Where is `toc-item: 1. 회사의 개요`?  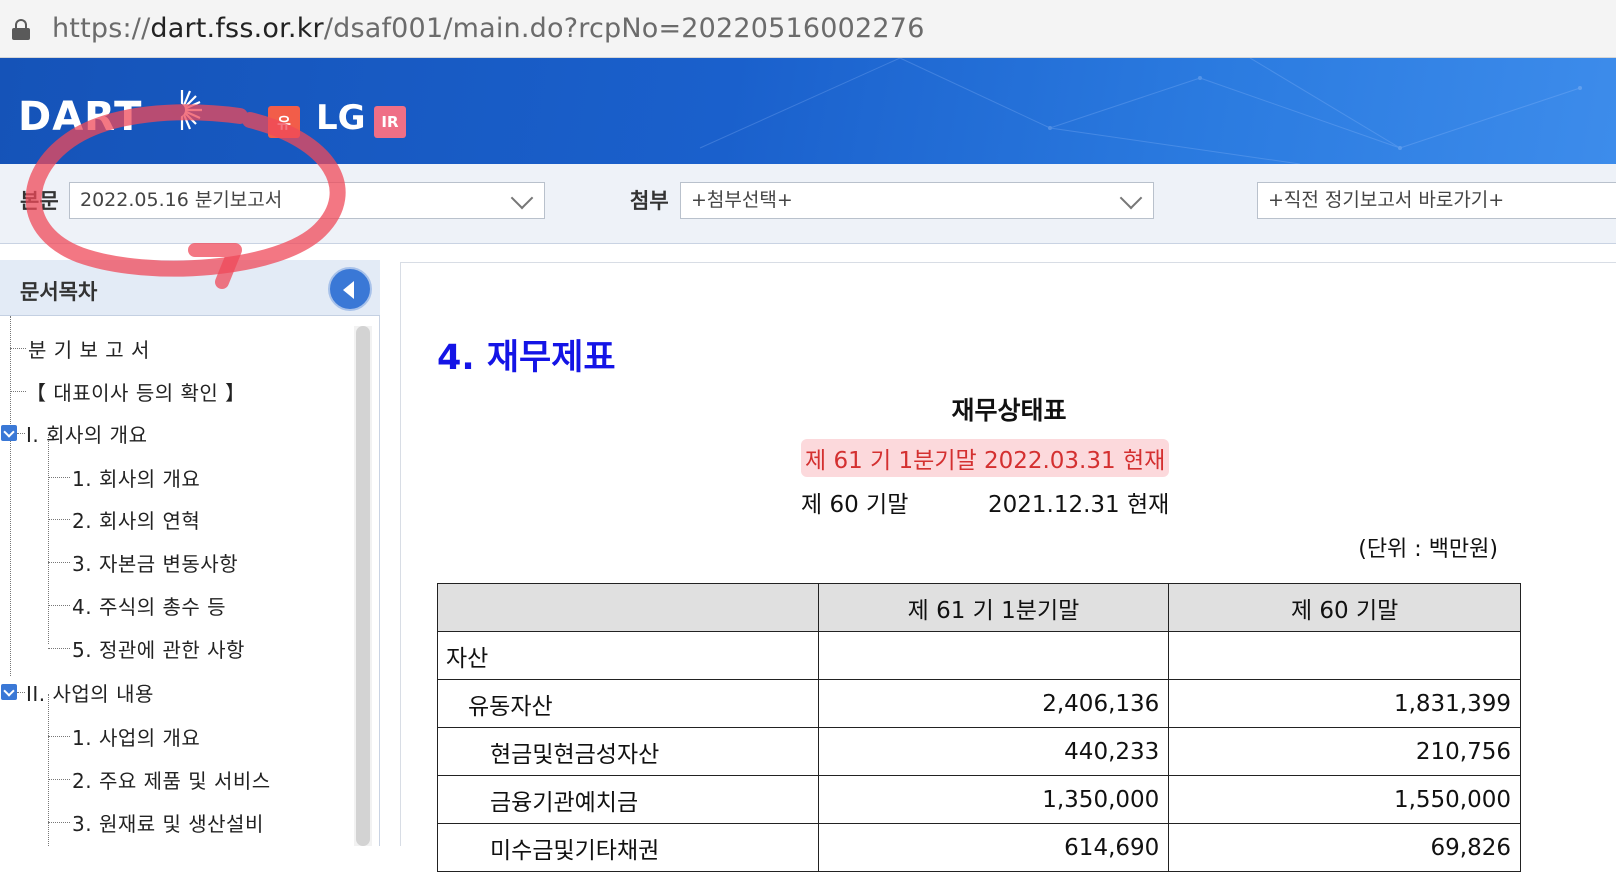 toc-item: 1. 회사의 개요 is located at coordinates (136, 477).